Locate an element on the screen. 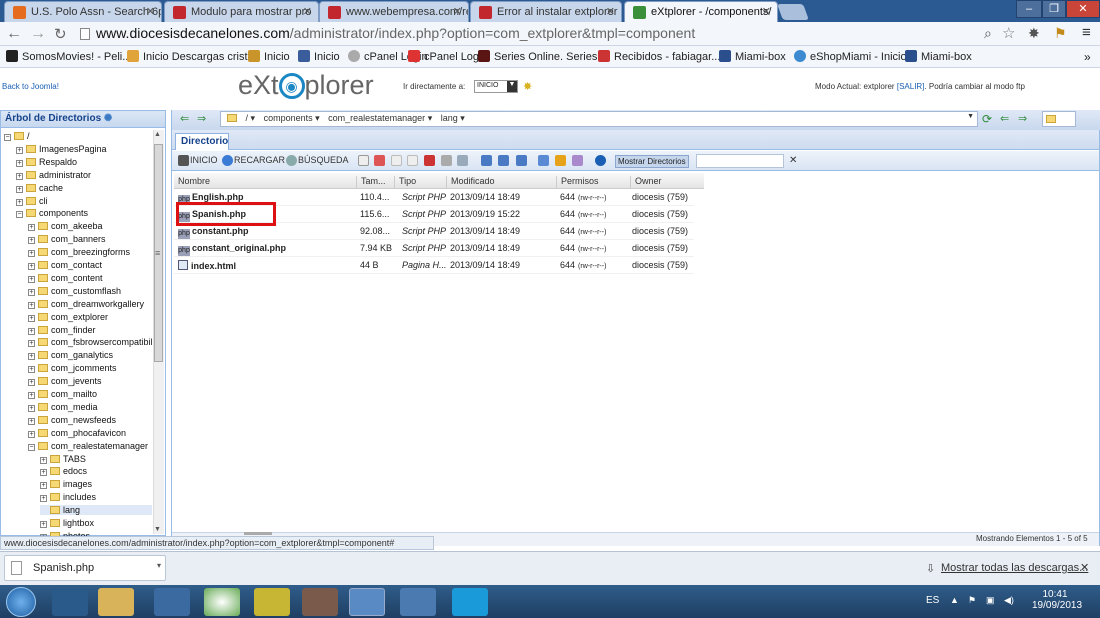  busqueda-button: BÚSQUEDA is located at coordinates (323, 160).